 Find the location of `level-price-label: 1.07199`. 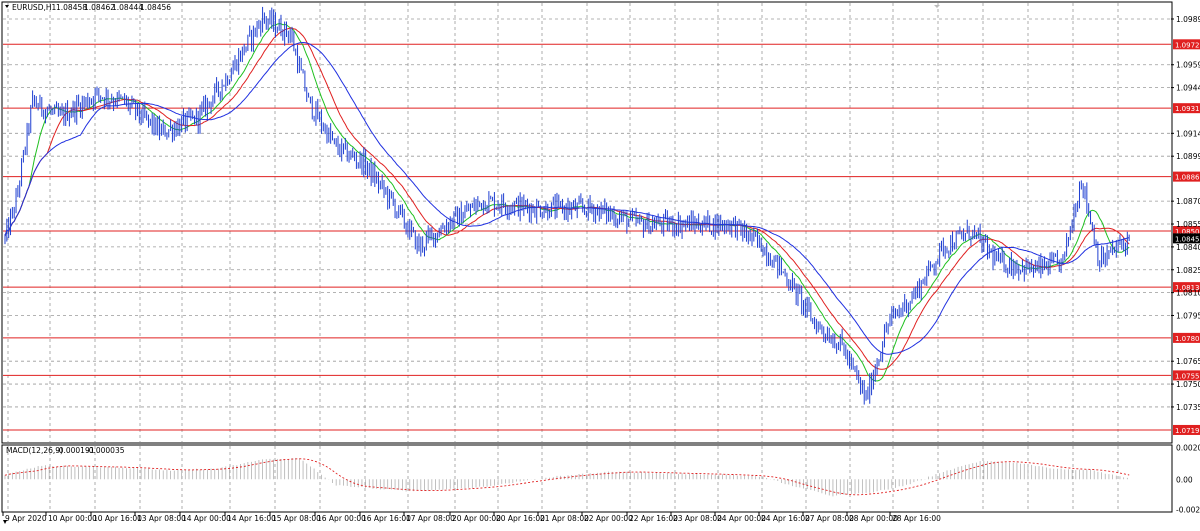

level-price-label: 1.07199 is located at coordinates (1187, 431).